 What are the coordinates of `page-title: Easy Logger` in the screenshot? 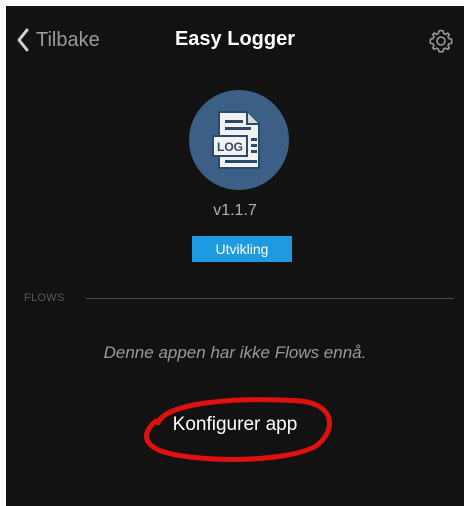 It's located at (235, 39).